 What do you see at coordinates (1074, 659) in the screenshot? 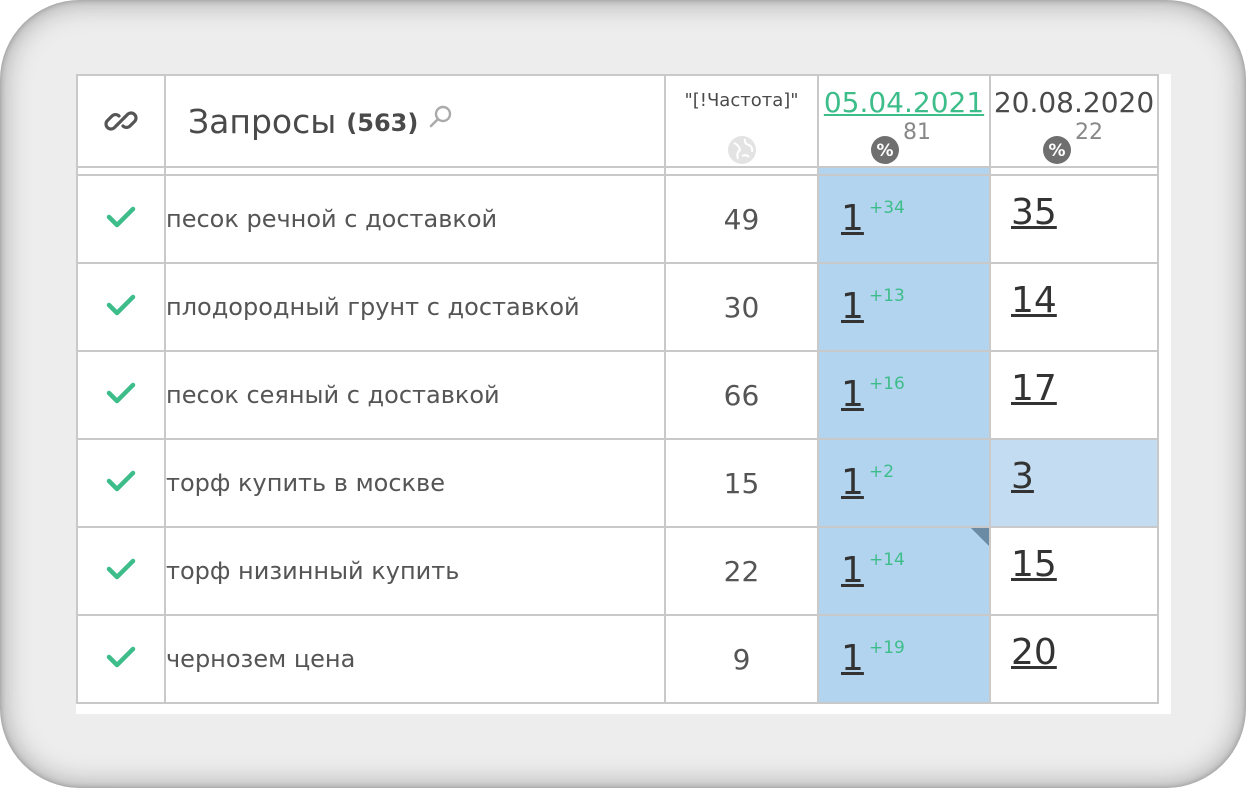
I see `position-cell-2: 20` at bounding box center [1074, 659].